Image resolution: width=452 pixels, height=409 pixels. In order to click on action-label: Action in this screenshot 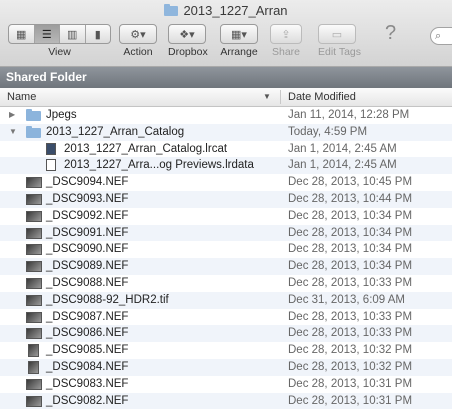, I will do `click(138, 52)`.